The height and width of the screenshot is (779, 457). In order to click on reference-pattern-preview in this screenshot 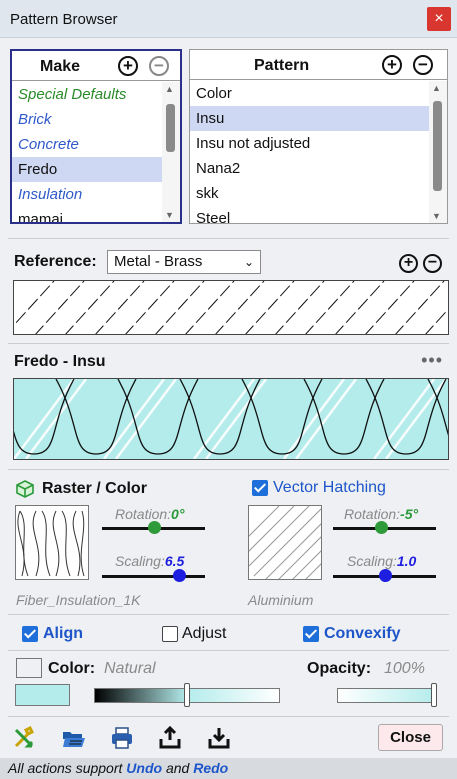, I will do `click(230, 308)`.